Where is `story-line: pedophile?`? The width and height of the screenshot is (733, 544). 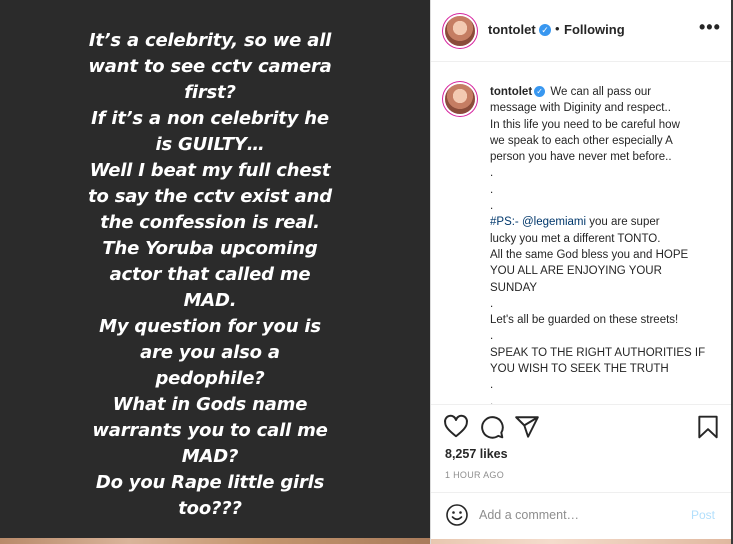 story-line: pedophile? is located at coordinates (210, 378).